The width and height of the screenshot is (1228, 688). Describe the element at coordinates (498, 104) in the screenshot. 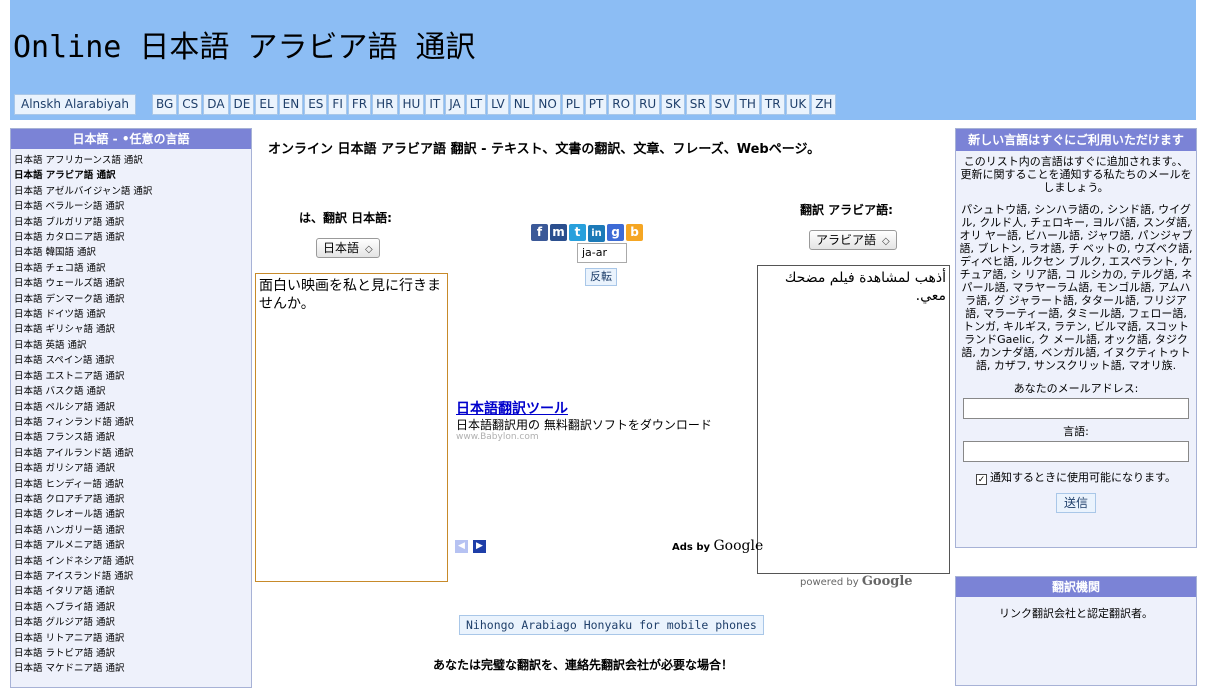

I see `lang-button-lv: LV` at that location.